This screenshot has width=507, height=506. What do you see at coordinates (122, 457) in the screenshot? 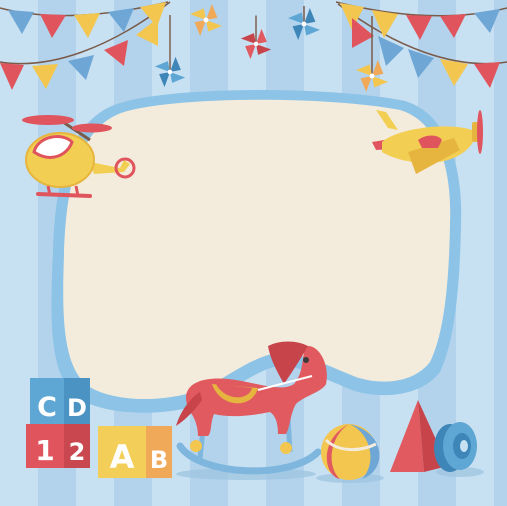
I see `block-letter-a: A` at bounding box center [122, 457].